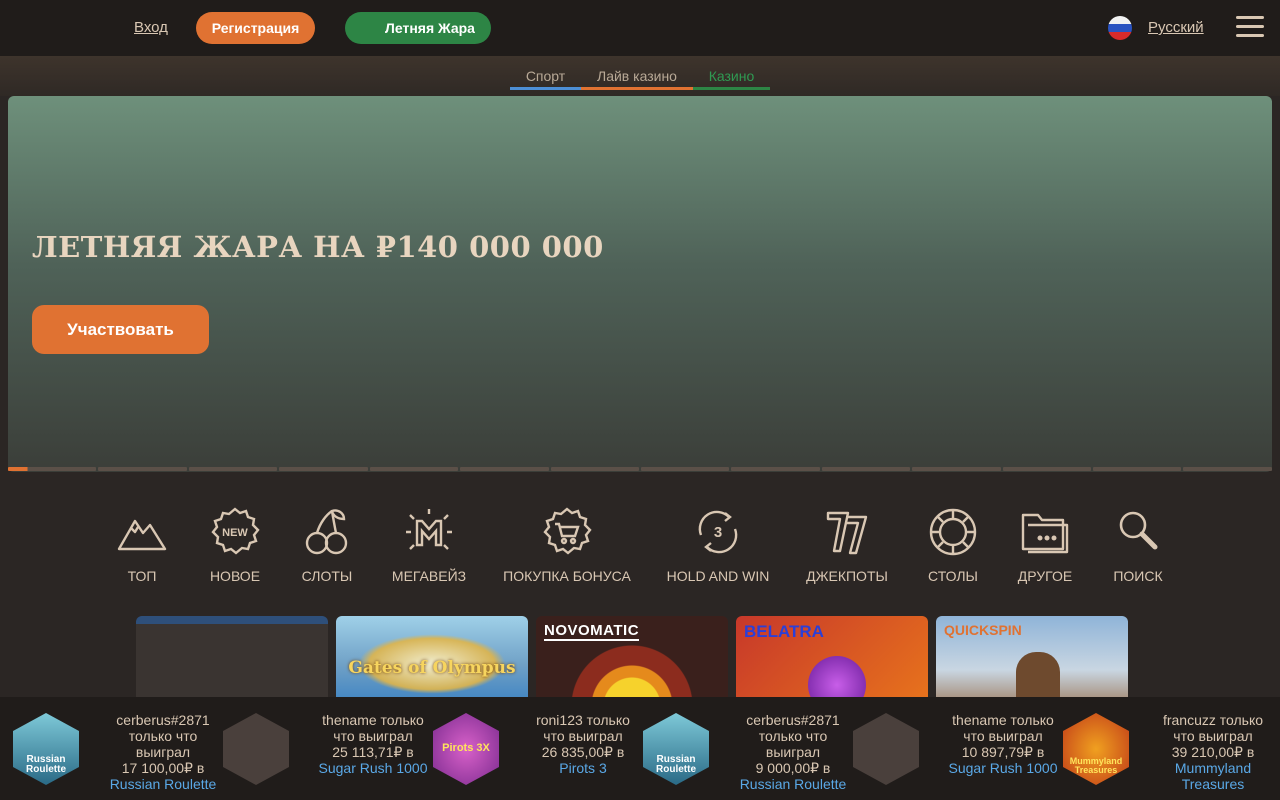 The height and width of the screenshot is (800, 1280). Describe the element at coordinates (232, 661) in the screenshot. I see `game-tile` at that location.